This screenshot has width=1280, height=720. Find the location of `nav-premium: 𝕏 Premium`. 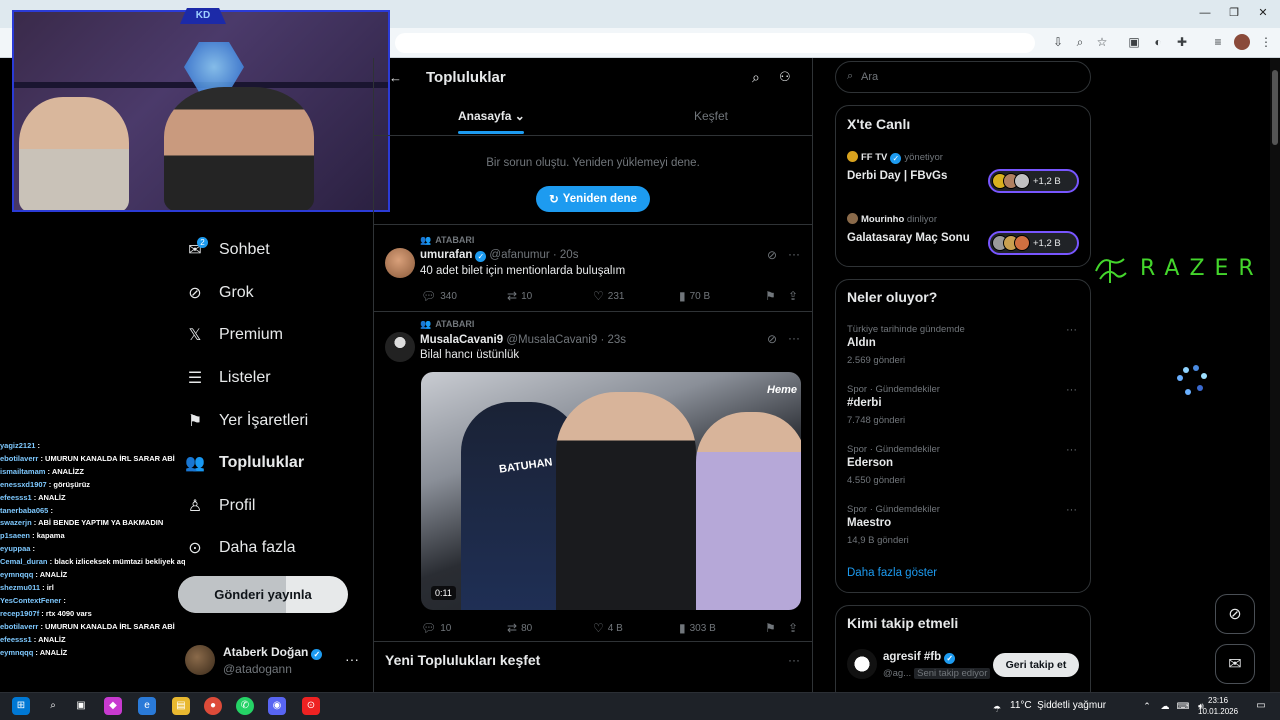

nav-premium: 𝕏 Premium is located at coordinates (234, 335).